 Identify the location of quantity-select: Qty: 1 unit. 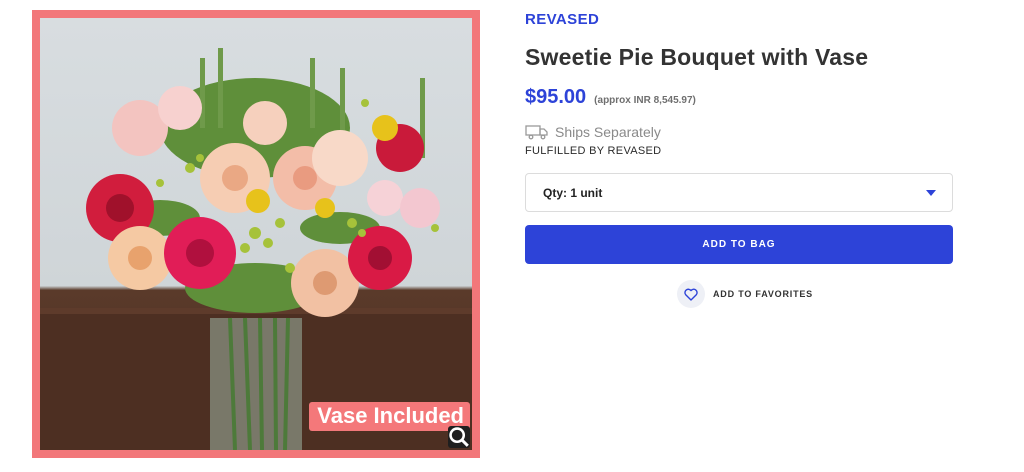
(739, 192).